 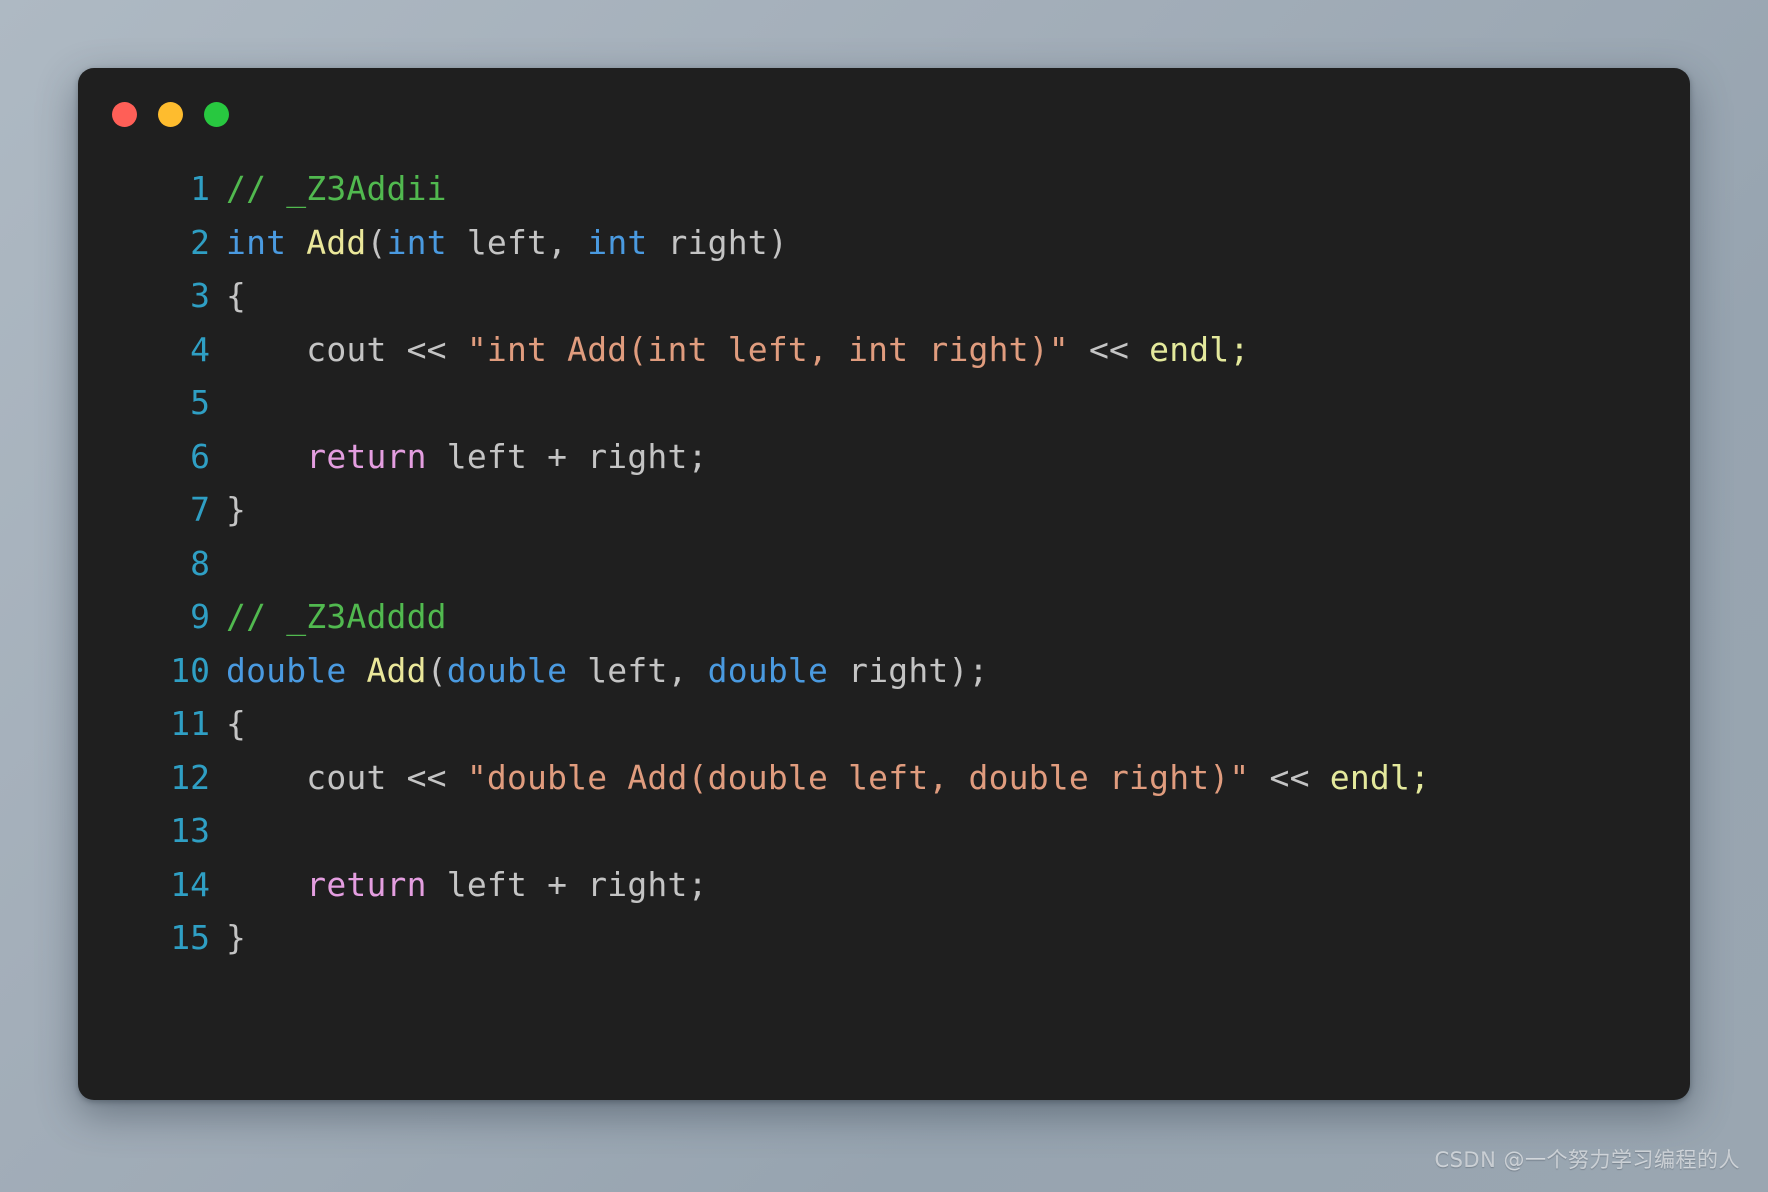 I want to click on line-number: 1, so click(x=200, y=188).